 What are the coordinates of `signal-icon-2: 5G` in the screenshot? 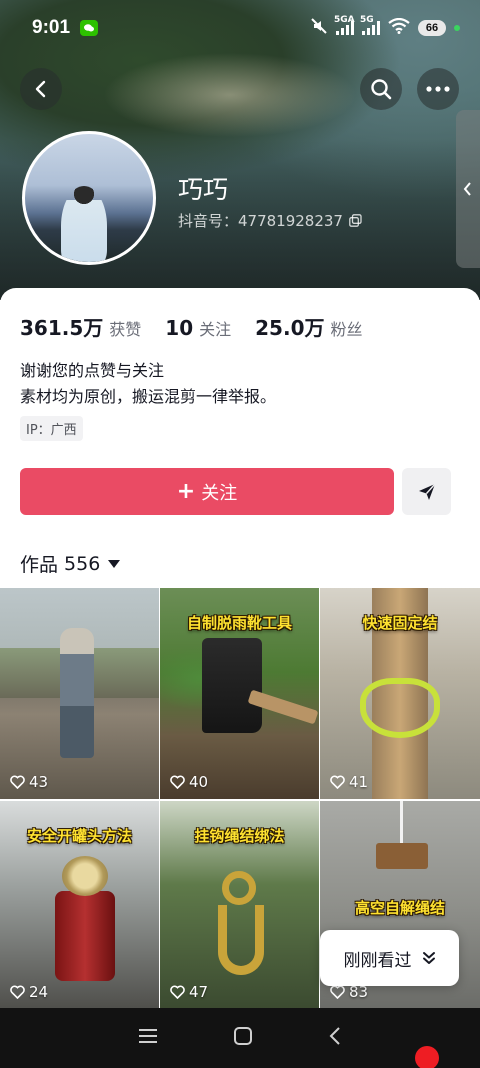 It's located at (370, 25).